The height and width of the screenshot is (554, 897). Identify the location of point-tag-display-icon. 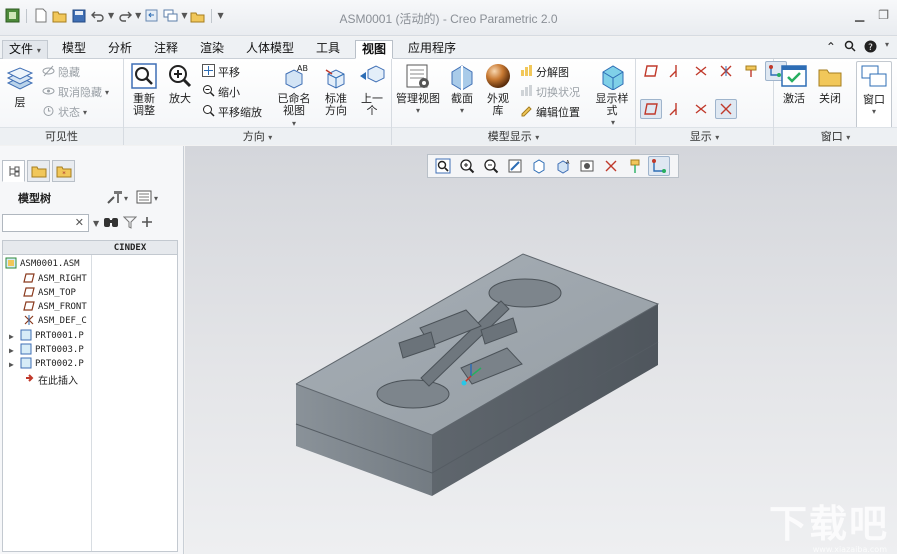
(701, 109).